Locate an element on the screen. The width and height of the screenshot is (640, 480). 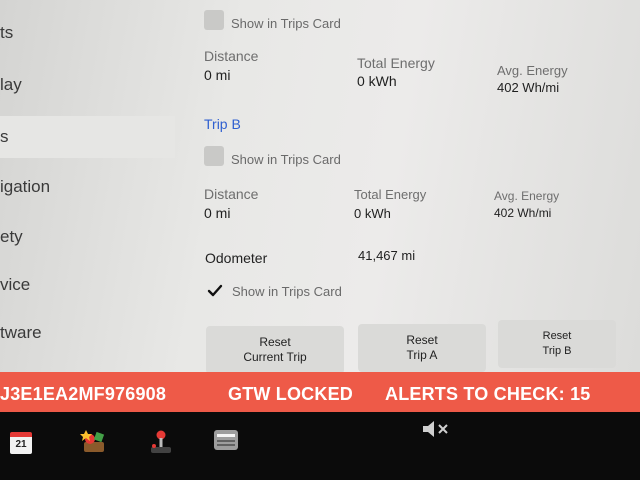
taskbar: 21 is located at coordinates (320, 446).